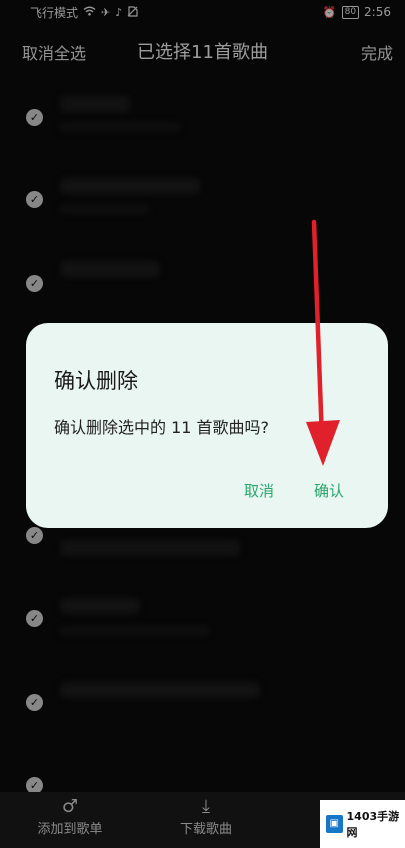 This screenshot has height=848, width=405. What do you see at coordinates (334, 824) in the screenshot?
I see `watermark-logo-icon: ▣` at bounding box center [334, 824].